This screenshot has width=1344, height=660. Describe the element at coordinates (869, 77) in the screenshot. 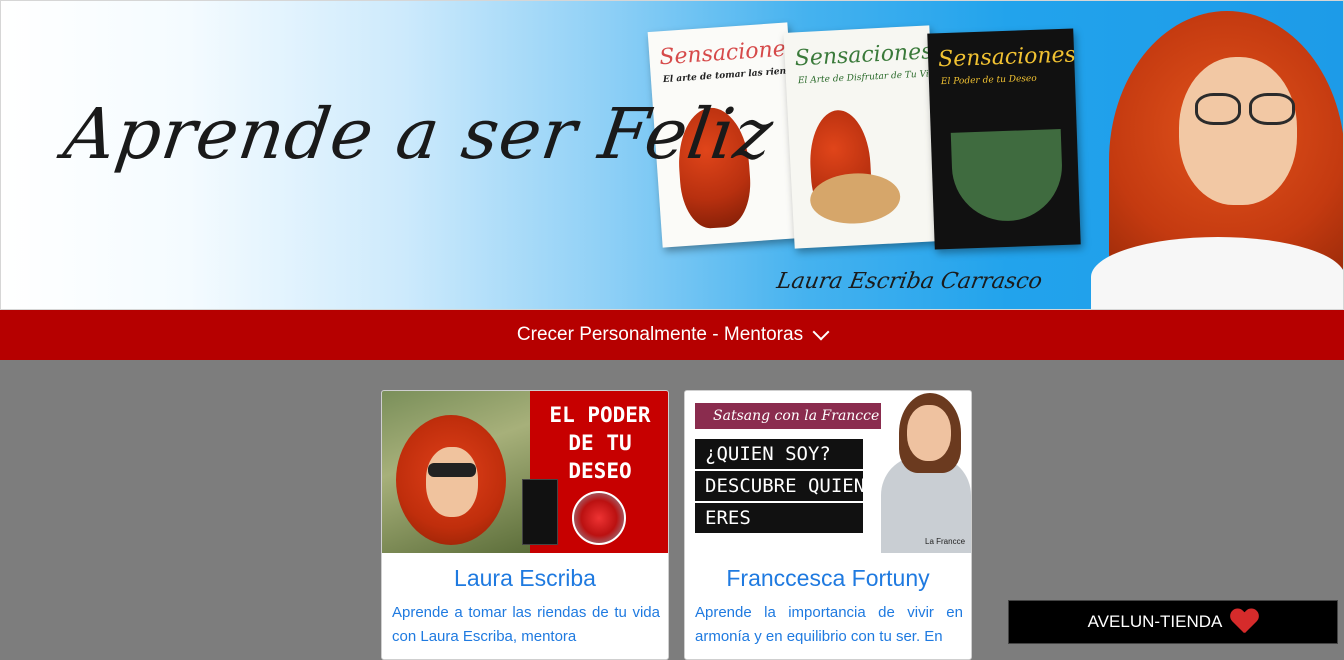

I see `book-subtitle: El Arte de Disfrutar de Tu Vida` at that location.